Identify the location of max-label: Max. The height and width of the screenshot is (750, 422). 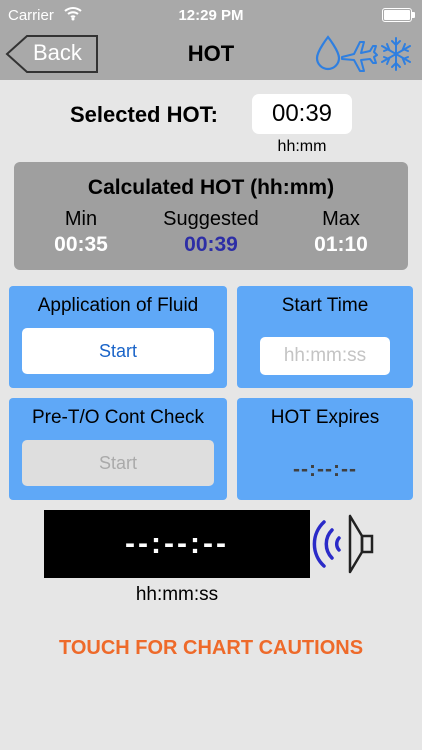
(341, 219).